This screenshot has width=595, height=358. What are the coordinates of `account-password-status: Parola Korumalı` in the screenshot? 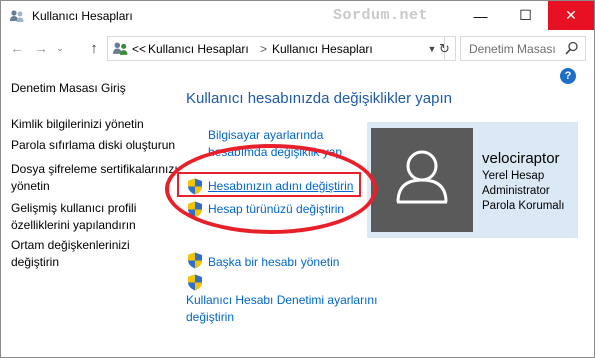 It's located at (523, 206).